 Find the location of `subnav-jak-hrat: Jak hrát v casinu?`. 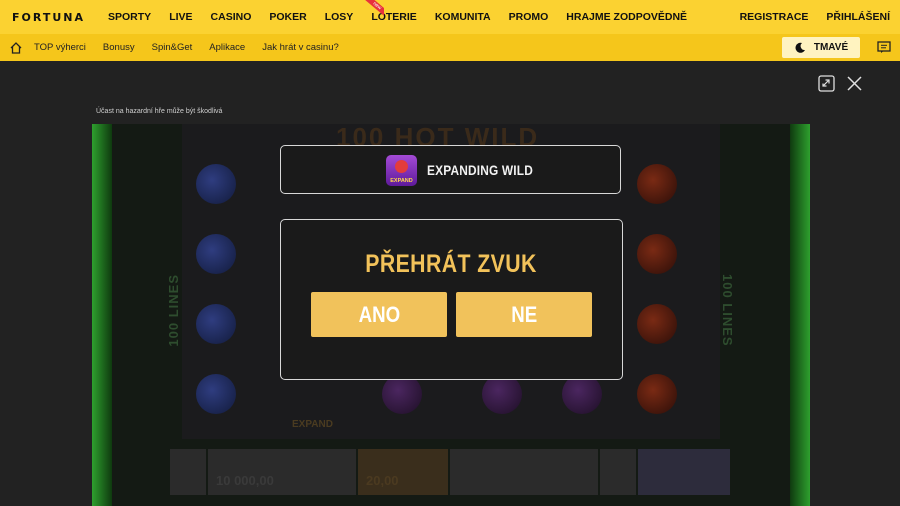

subnav-jak-hrat: Jak hrát v casinu? is located at coordinates (300, 47).